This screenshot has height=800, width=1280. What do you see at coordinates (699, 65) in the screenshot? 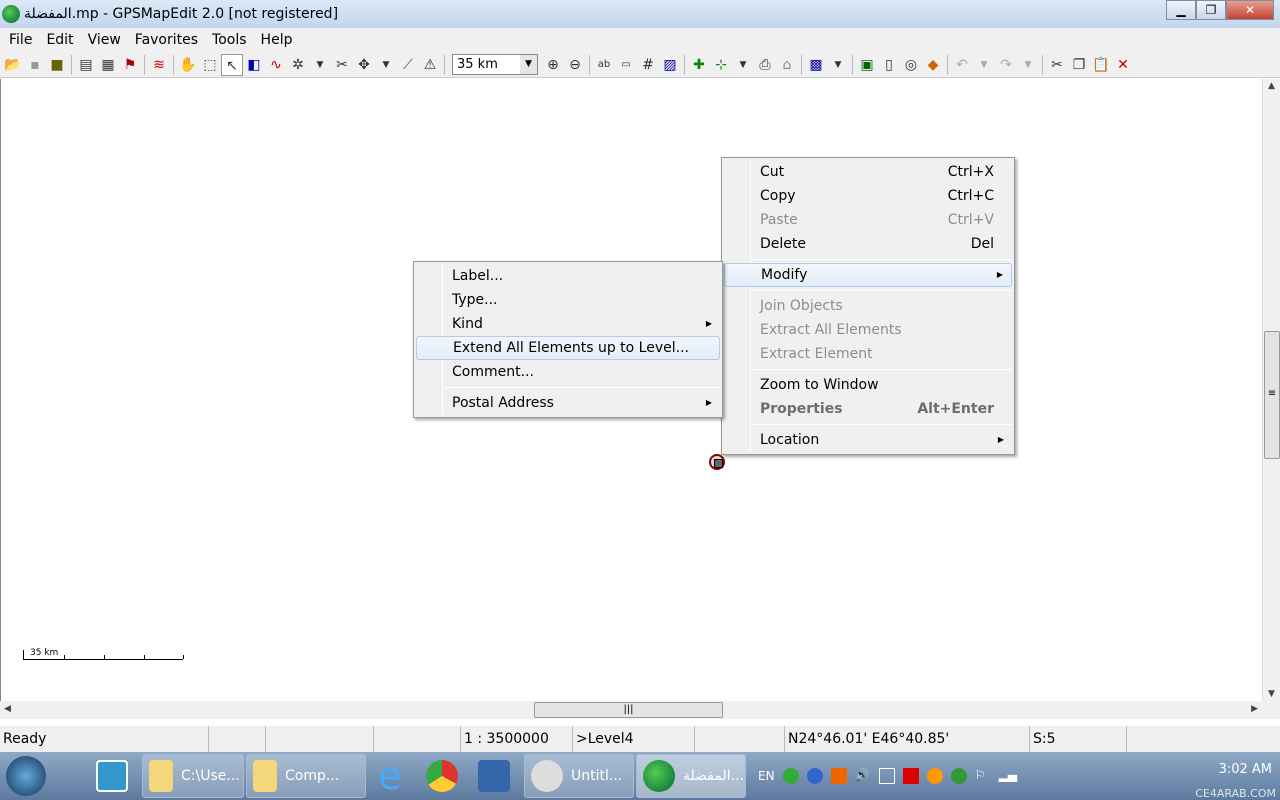
I see `add-point-icon: ✚` at bounding box center [699, 65].